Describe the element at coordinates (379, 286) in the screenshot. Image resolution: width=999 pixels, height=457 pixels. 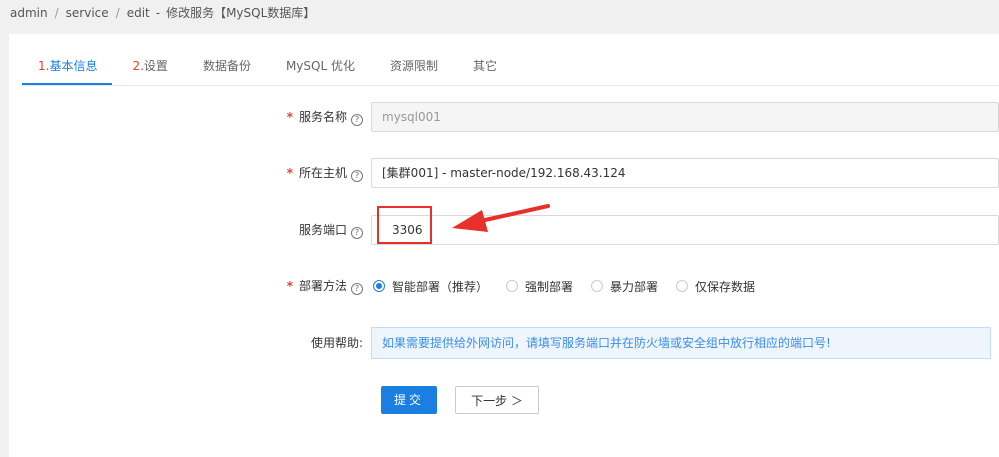
I see `radio-checked-icon` at that location.